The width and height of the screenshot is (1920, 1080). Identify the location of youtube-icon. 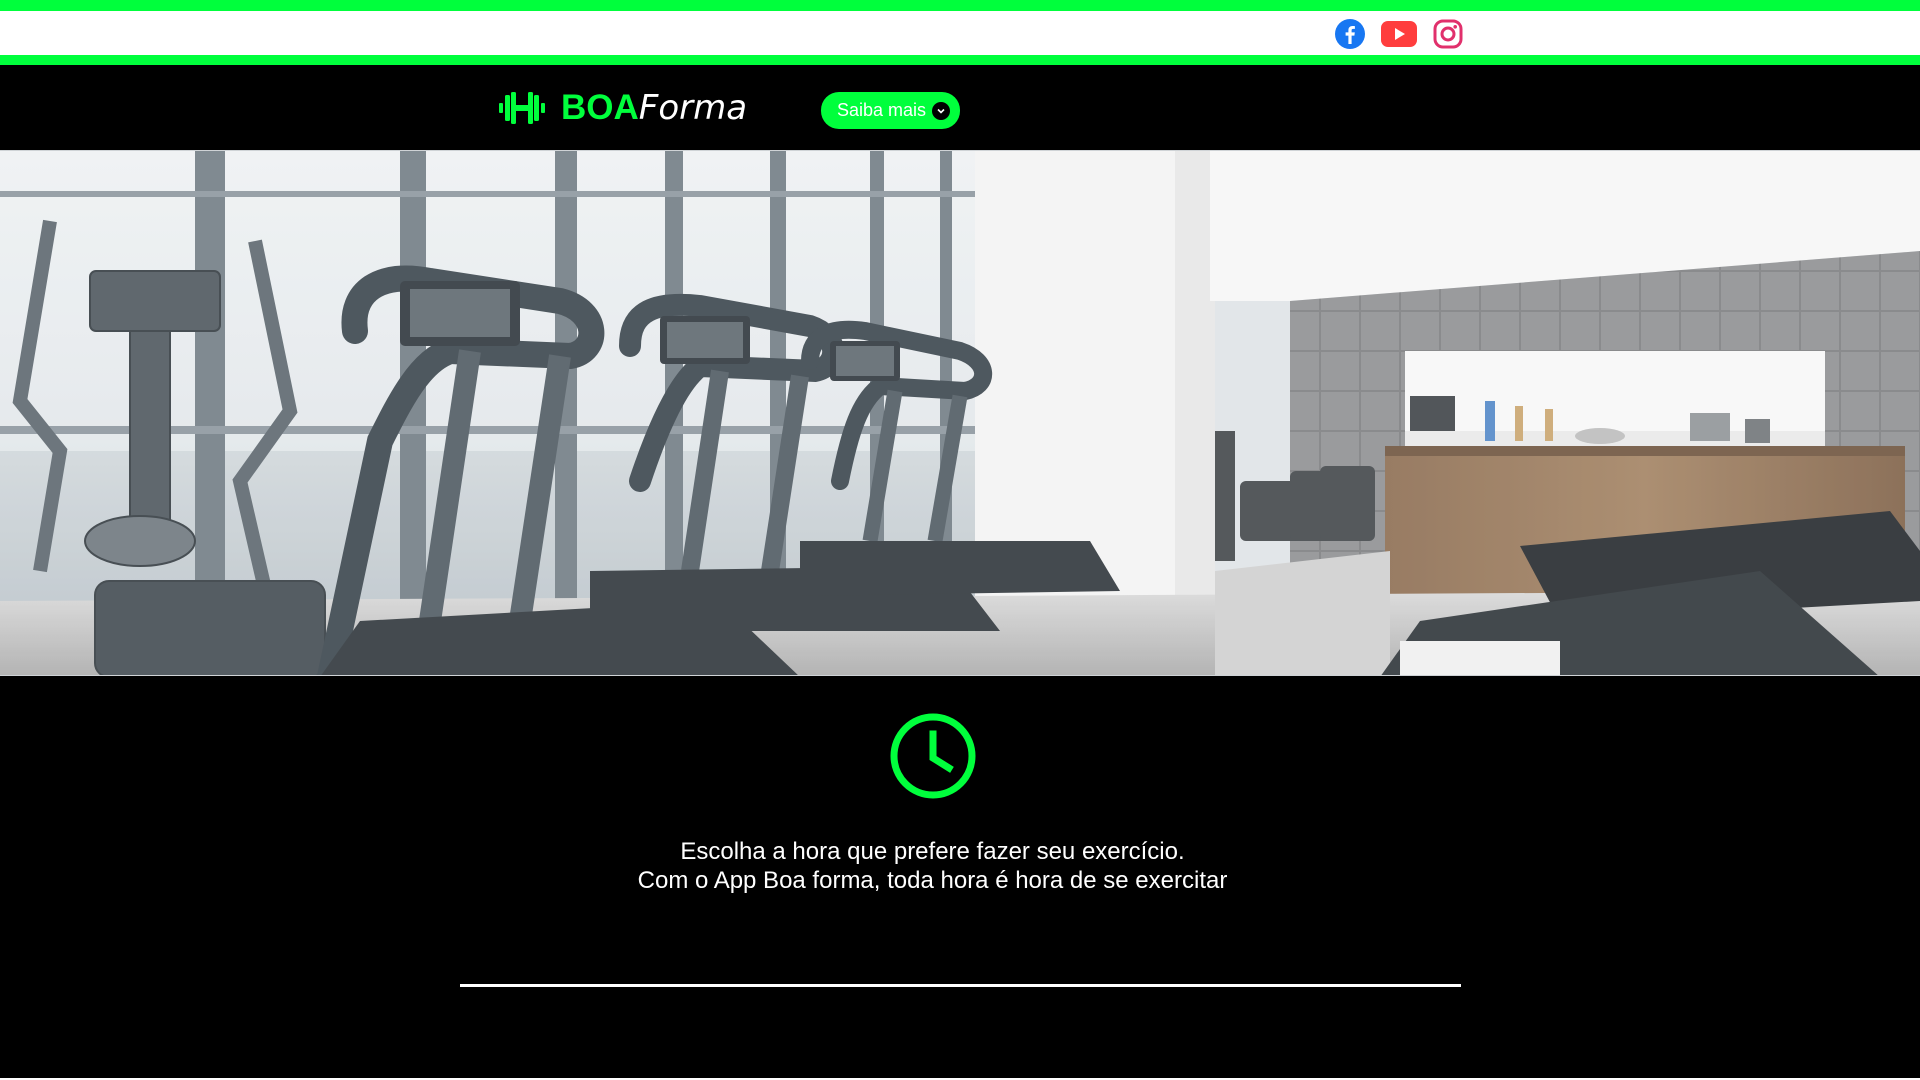
(1399, 34).